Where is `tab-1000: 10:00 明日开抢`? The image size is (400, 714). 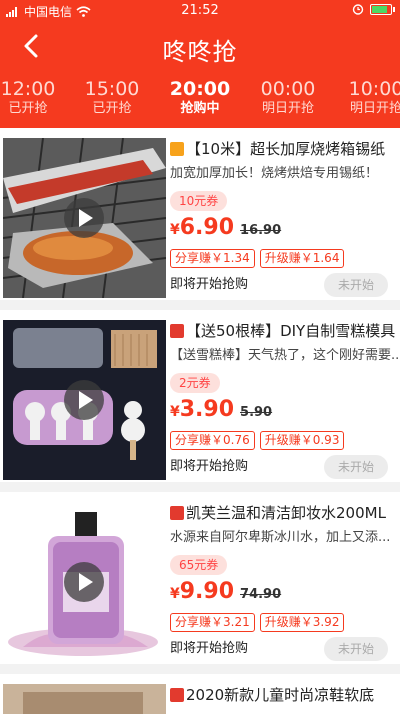 tab-1000: 10:00 明日开抢 is located at coordinates (367, 98).